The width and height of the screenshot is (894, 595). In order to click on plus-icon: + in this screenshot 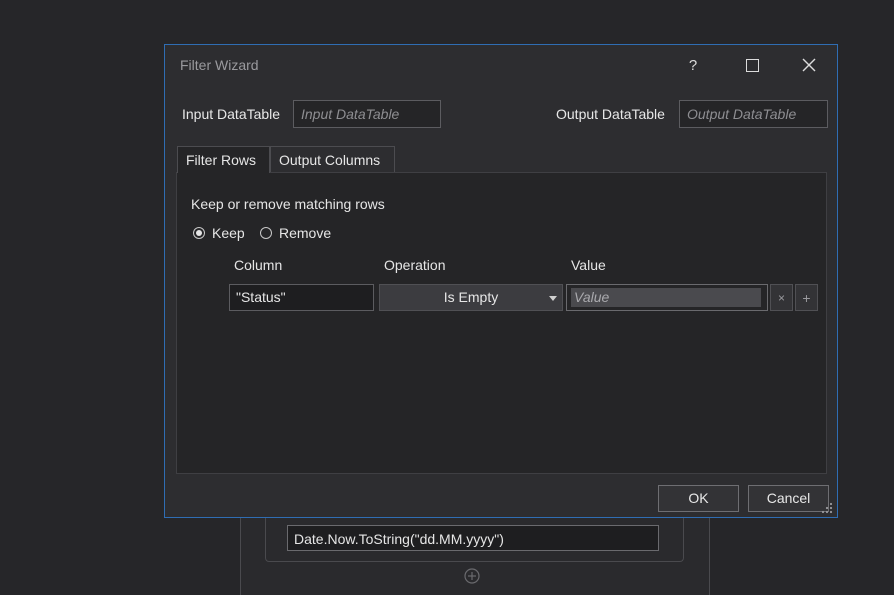, I will do `click(806, 297)`.